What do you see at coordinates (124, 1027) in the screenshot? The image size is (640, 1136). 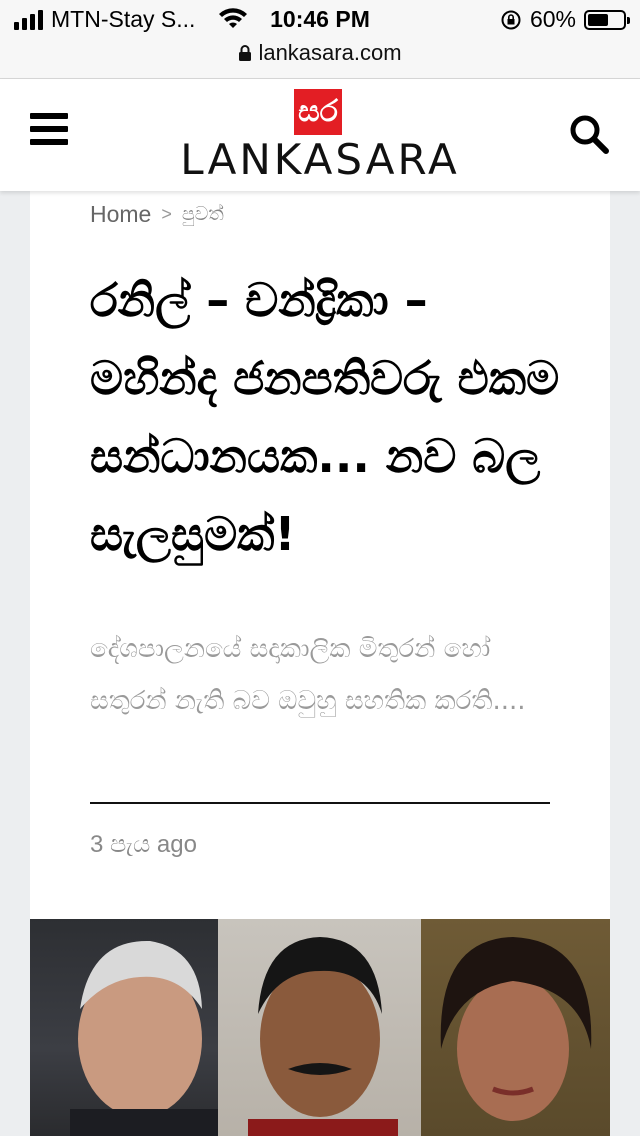 I see `portrait-left` at bounding box center [124, 1027].